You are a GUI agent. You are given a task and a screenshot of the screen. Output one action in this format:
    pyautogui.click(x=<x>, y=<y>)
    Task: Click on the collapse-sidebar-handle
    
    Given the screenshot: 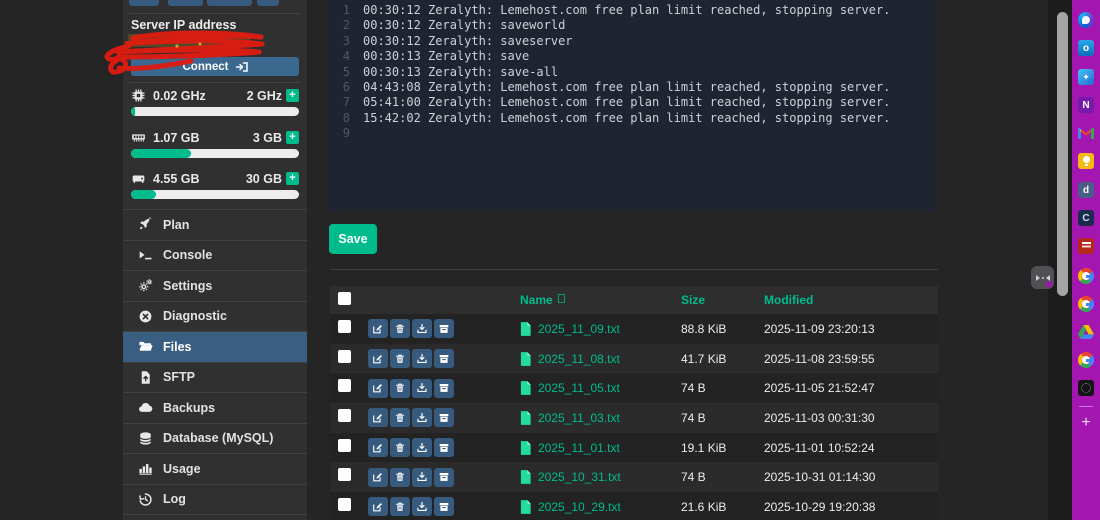 What is the action you would take?
    pyautogui.click(x=1042, y=277)
    